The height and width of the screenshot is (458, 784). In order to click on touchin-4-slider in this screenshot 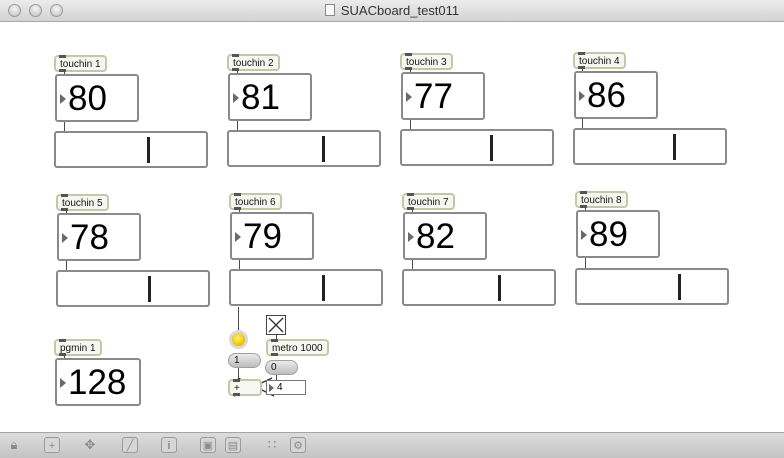, I will do `click(650, 146)`.